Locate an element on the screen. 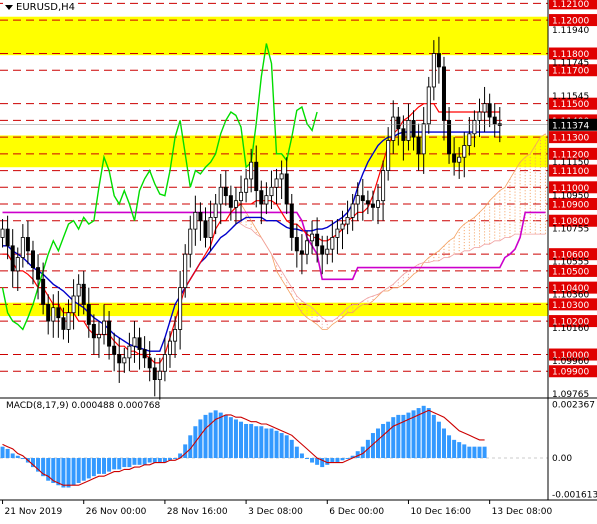  price-scale-label: 1.11150 is located at coordinates (570, 163).